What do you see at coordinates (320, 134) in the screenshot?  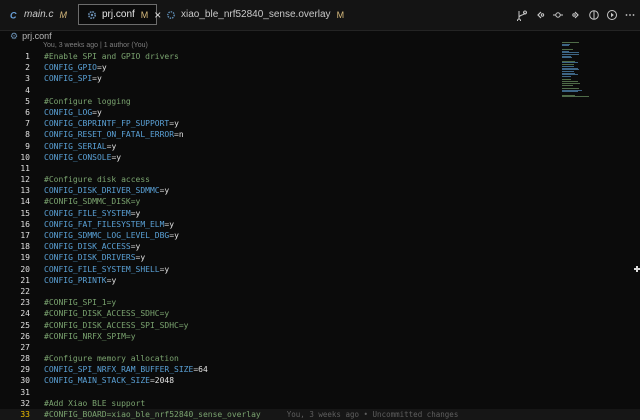 I see `code-line: 8 CONFIG_RESET_ON_FATAL_ERROR=n` at bounding box center [320, 134].